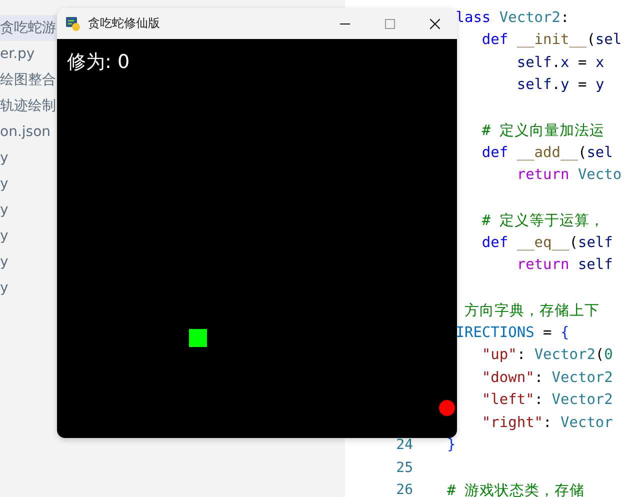 This screenshot has width=625, height=497. I want to click on code-line: "down": Vector2, so click(546, 378).